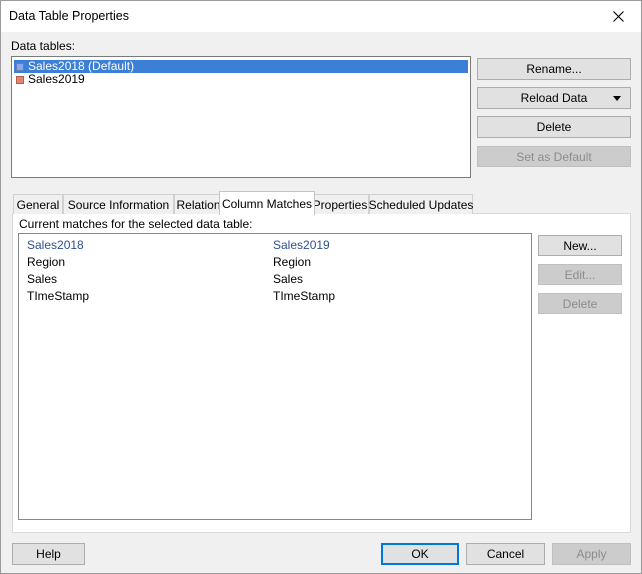 Image resolution: width=642 pixels, height=574 pixels. I want to click on match-row-right: TImeStamp, so click(304, 296).